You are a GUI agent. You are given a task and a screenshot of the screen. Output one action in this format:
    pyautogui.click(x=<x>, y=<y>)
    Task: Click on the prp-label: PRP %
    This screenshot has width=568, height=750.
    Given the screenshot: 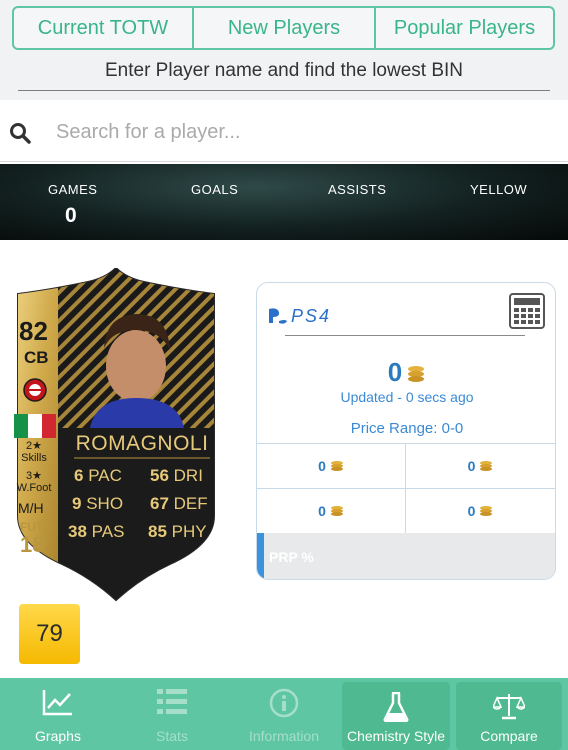 What is the action you would take?
    pyautogui.click(x=291, y=557)
    